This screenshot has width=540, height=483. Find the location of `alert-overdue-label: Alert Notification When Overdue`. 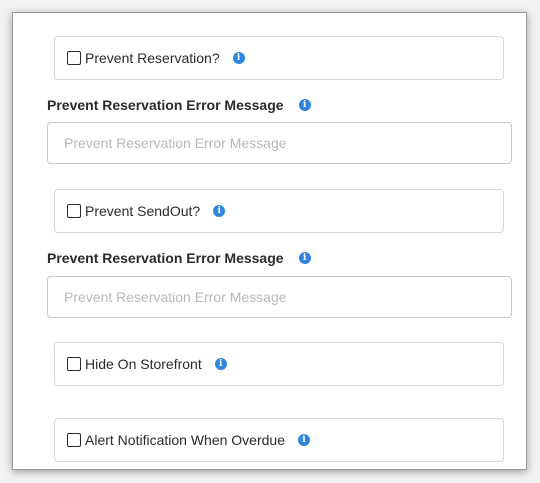

alert-overdue-label: Alert Notification When Overdue is located at coordinates (185, 440).